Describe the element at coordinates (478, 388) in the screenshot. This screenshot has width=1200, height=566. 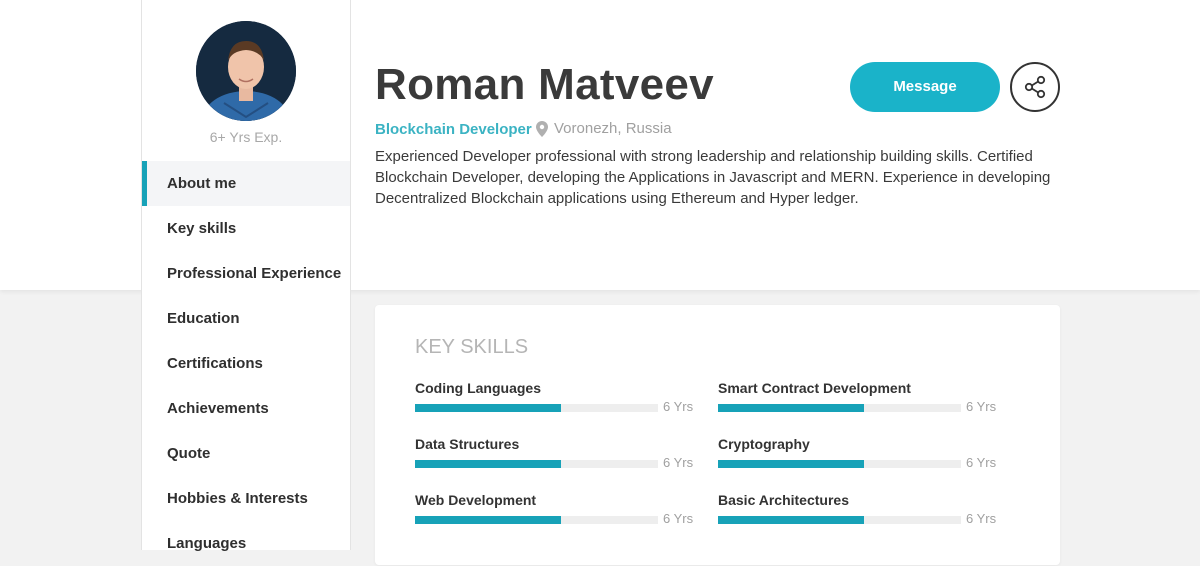
I see `skill-name: Coding Languages` at that location.